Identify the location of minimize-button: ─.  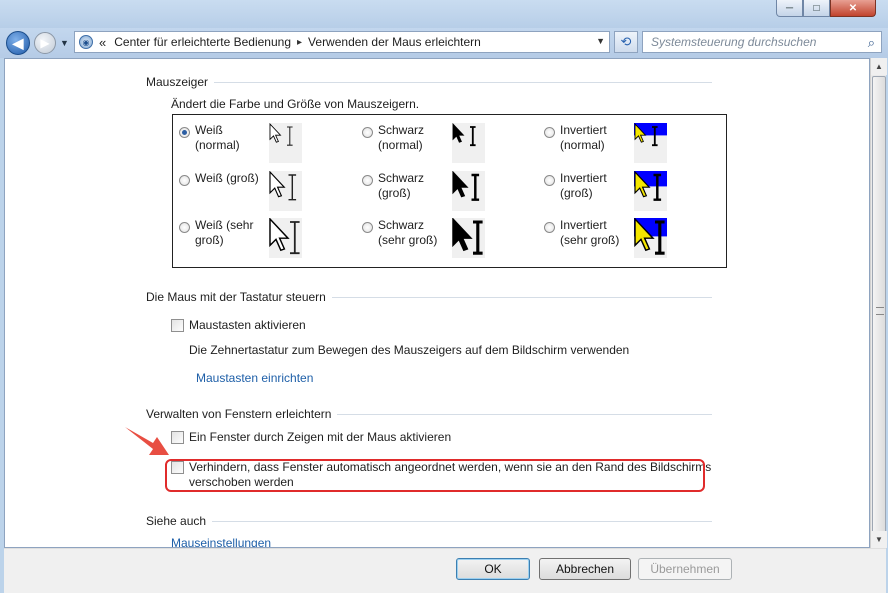
(789, 8).